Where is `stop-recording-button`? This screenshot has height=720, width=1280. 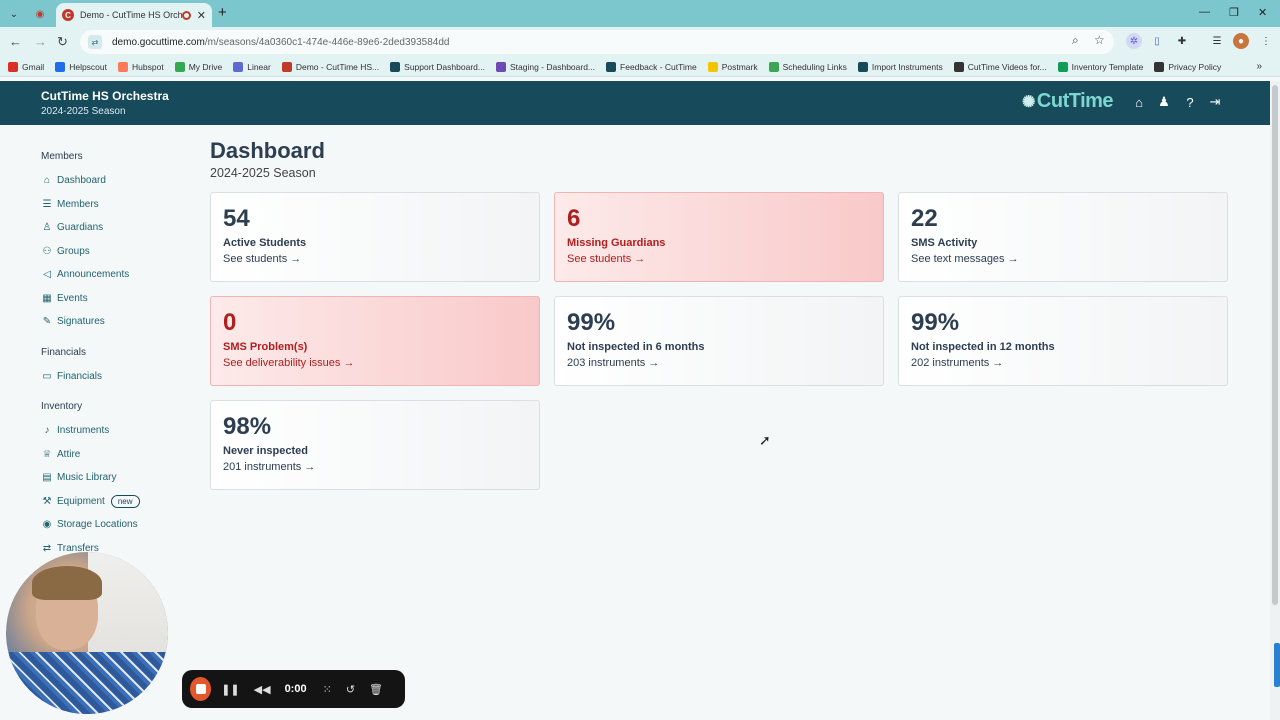
stop-recording-button is located at coordinates (201, 689).